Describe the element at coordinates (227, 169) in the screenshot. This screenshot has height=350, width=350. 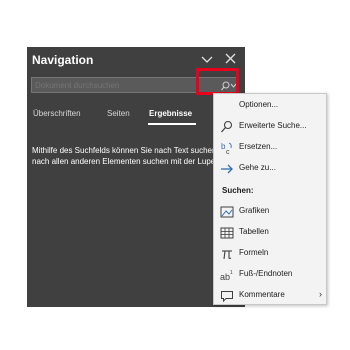
I see `arrow-right-icon` at that location.